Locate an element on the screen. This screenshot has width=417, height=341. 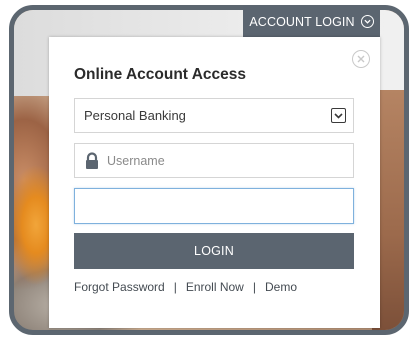
chevron-down-icon is located at coordinates (338, 115).